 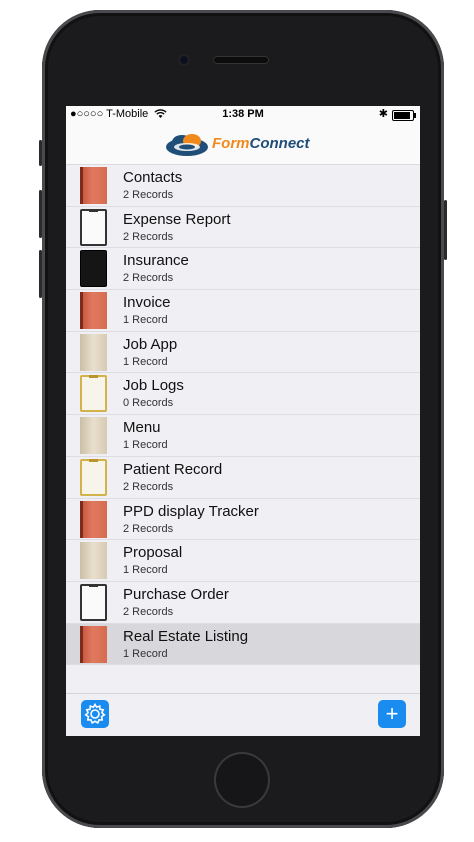 What do you see at coordinates (40, 153) in the screenshot?
I see `mute-switch` at bounding box center [40, 153].